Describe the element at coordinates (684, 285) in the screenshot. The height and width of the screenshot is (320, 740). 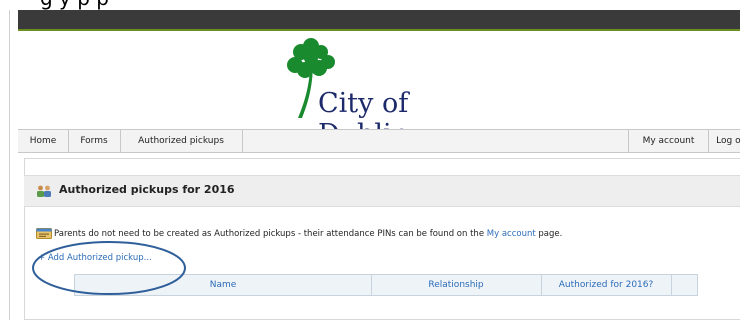
I see `column-header-actions` at that location.